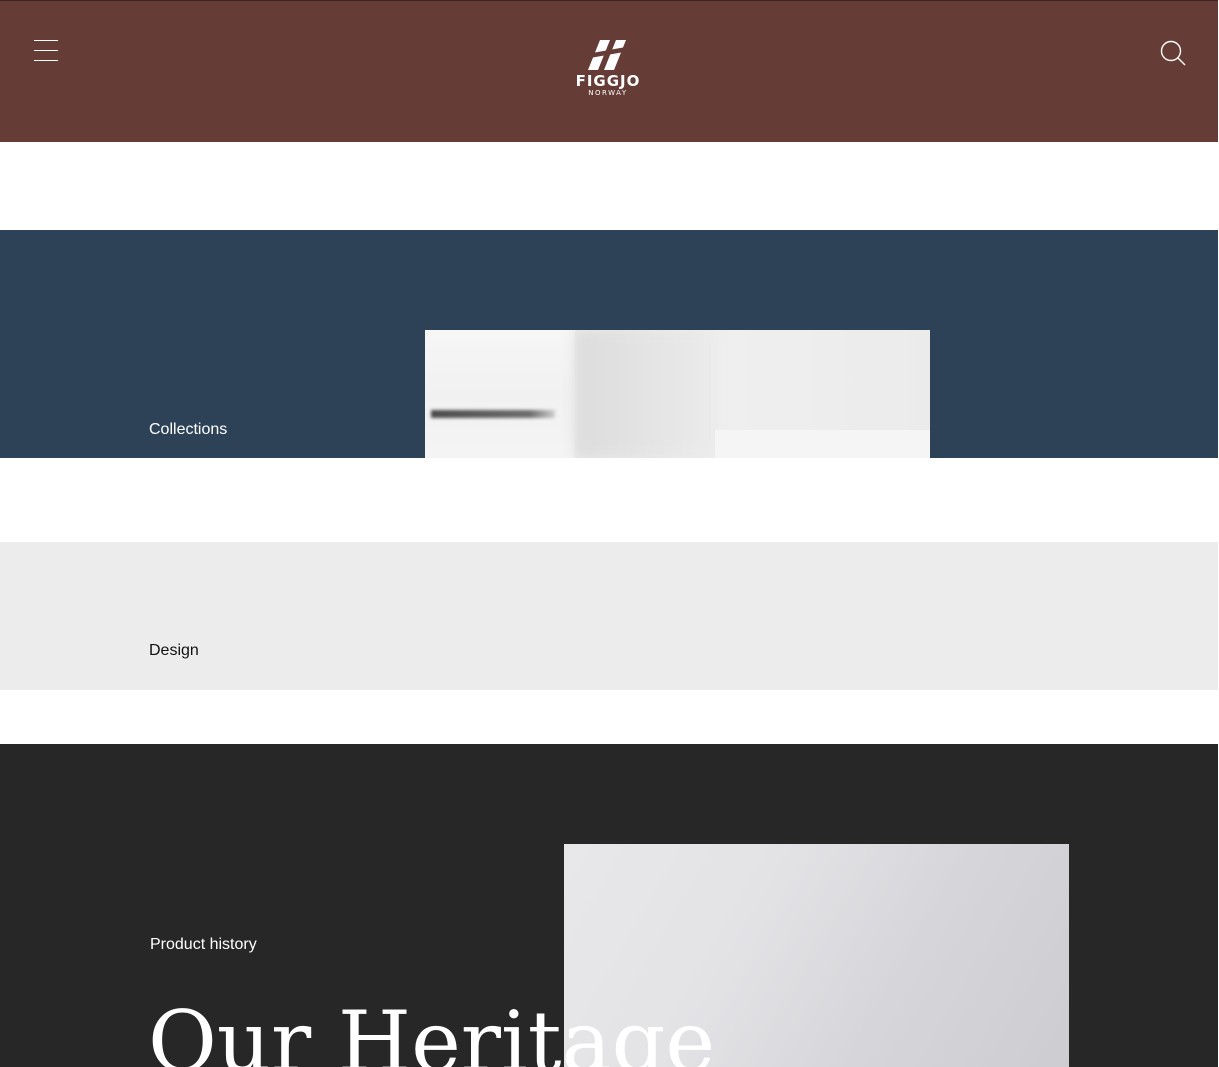  What do you see at coordinates (174, 651) in the screenshot?
I see `design-link: Design` at bounding box center [174, 651].